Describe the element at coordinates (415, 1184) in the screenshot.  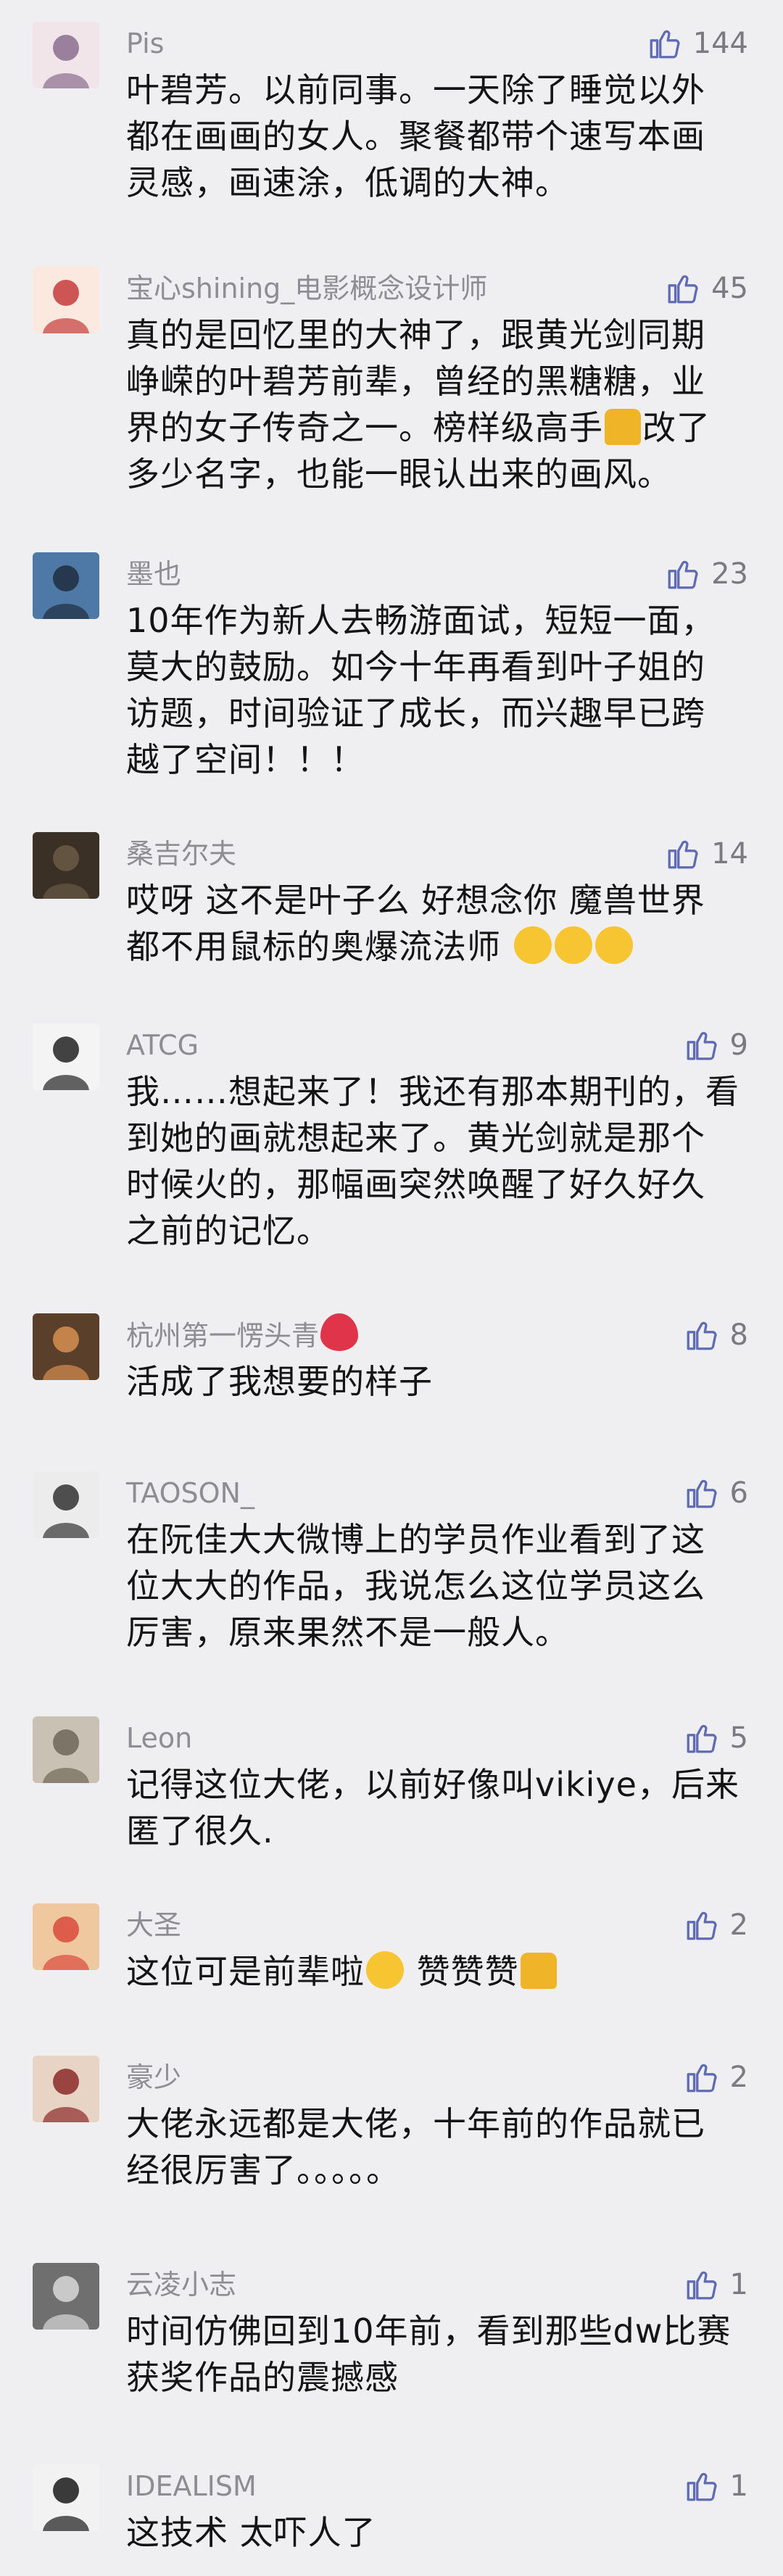
I see `comment-text-line: 时候火的，那幅画突然唤醒了好久好久` at that location.